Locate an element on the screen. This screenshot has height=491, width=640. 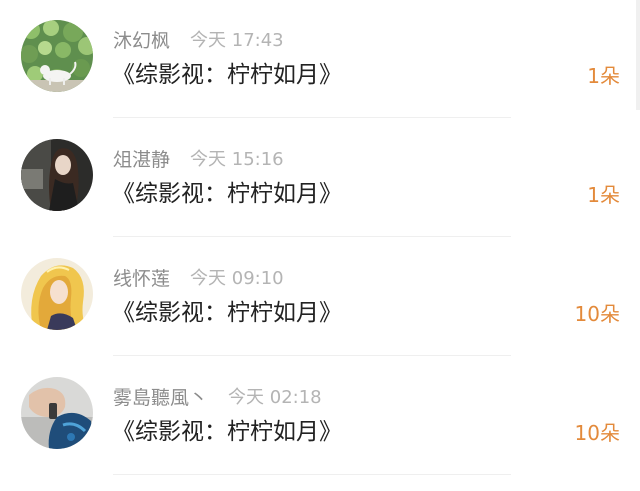
cat-avatar-icon is located at coordinates (57, 56).